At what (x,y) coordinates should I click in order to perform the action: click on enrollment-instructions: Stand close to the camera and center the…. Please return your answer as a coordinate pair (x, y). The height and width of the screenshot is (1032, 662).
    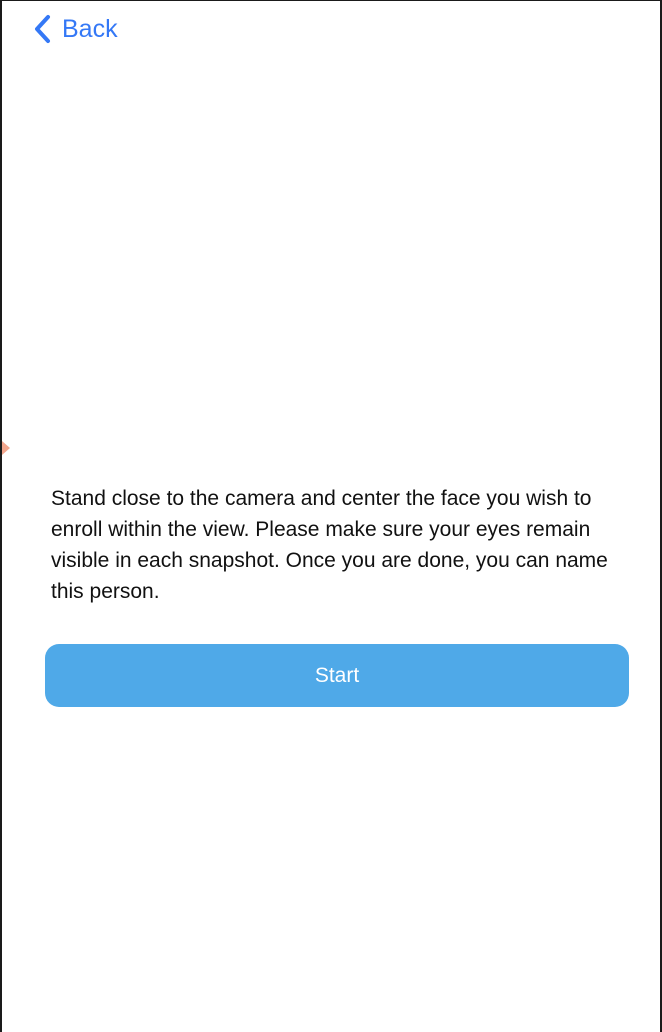
    Looking at the image, I should click on (329, 545).